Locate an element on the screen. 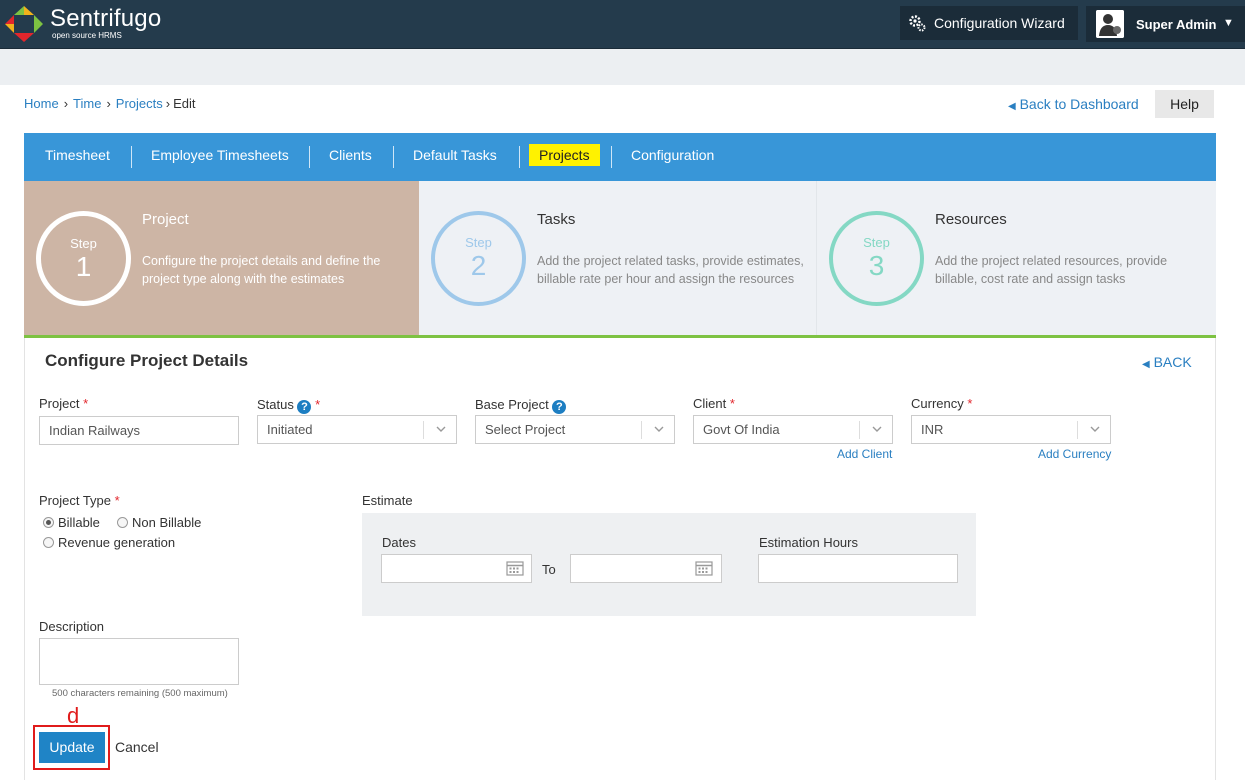 The height and width of the screenshot is (780, 1245). user-name: Super Admin is located at coordinates (1176, 24).